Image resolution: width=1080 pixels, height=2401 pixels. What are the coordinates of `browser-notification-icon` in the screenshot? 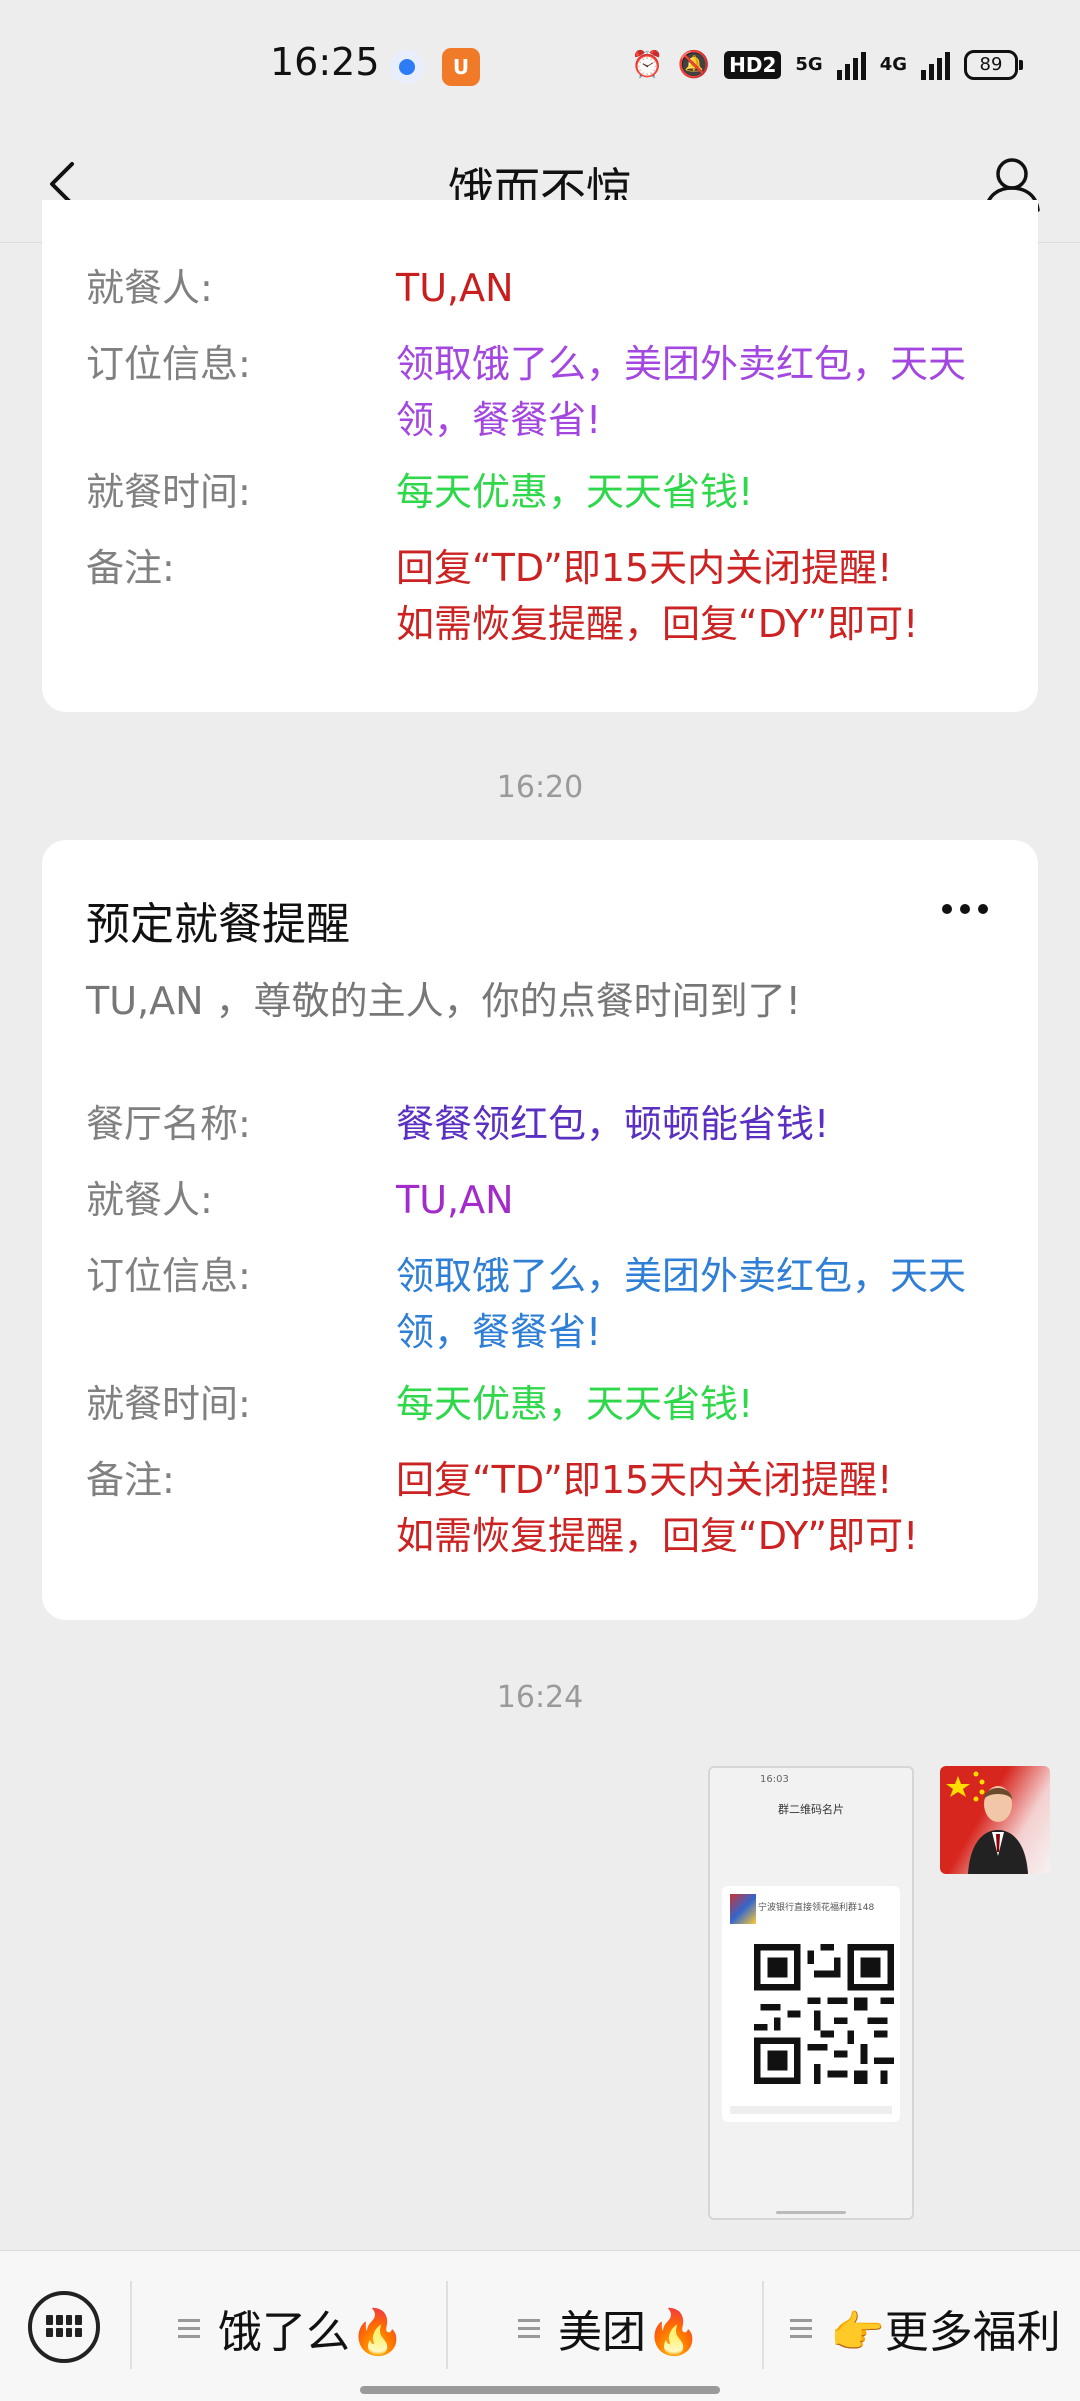 It's located at (407, 67).